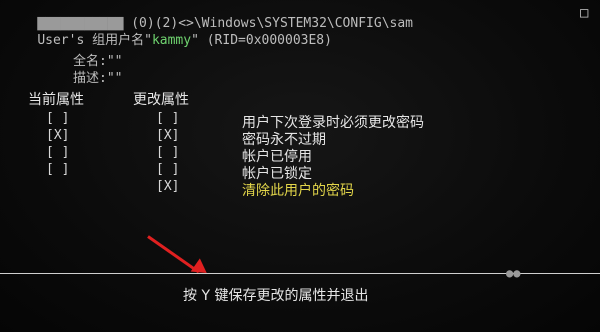  I want to click on row1-current-checkbox: [ ], so click(58, 118).